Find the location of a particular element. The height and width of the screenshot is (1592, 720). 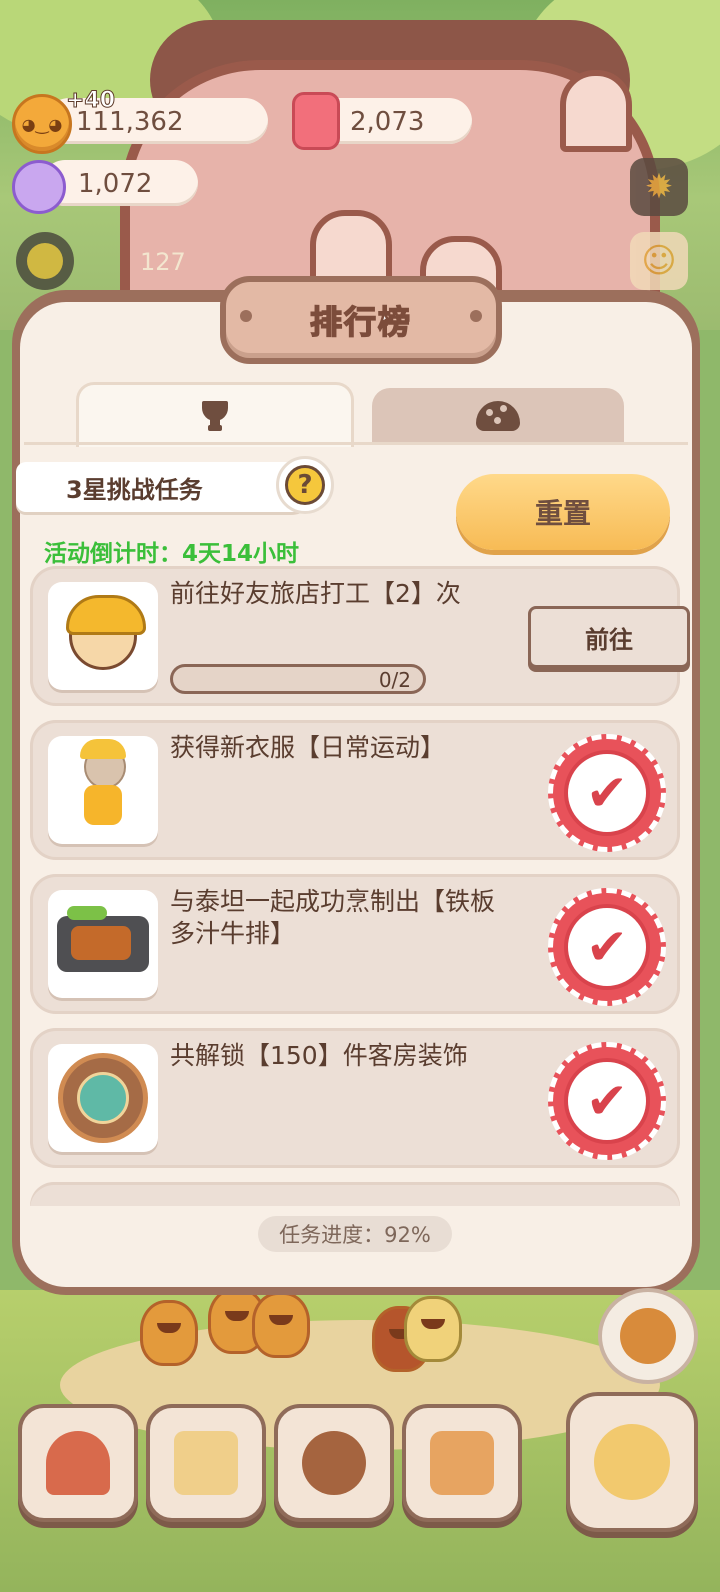

stamp-icon: ☺ is located at coordinates (659, 261).